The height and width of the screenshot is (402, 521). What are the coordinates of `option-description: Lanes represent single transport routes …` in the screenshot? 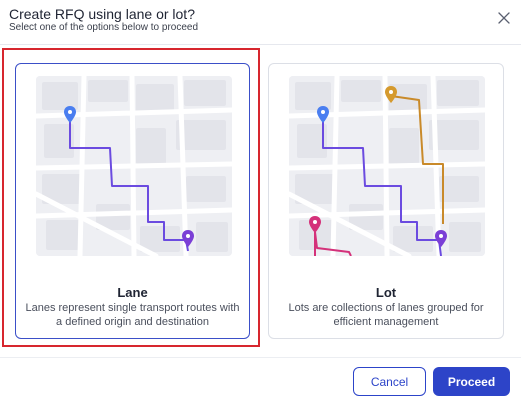 It's located at (132, 315).